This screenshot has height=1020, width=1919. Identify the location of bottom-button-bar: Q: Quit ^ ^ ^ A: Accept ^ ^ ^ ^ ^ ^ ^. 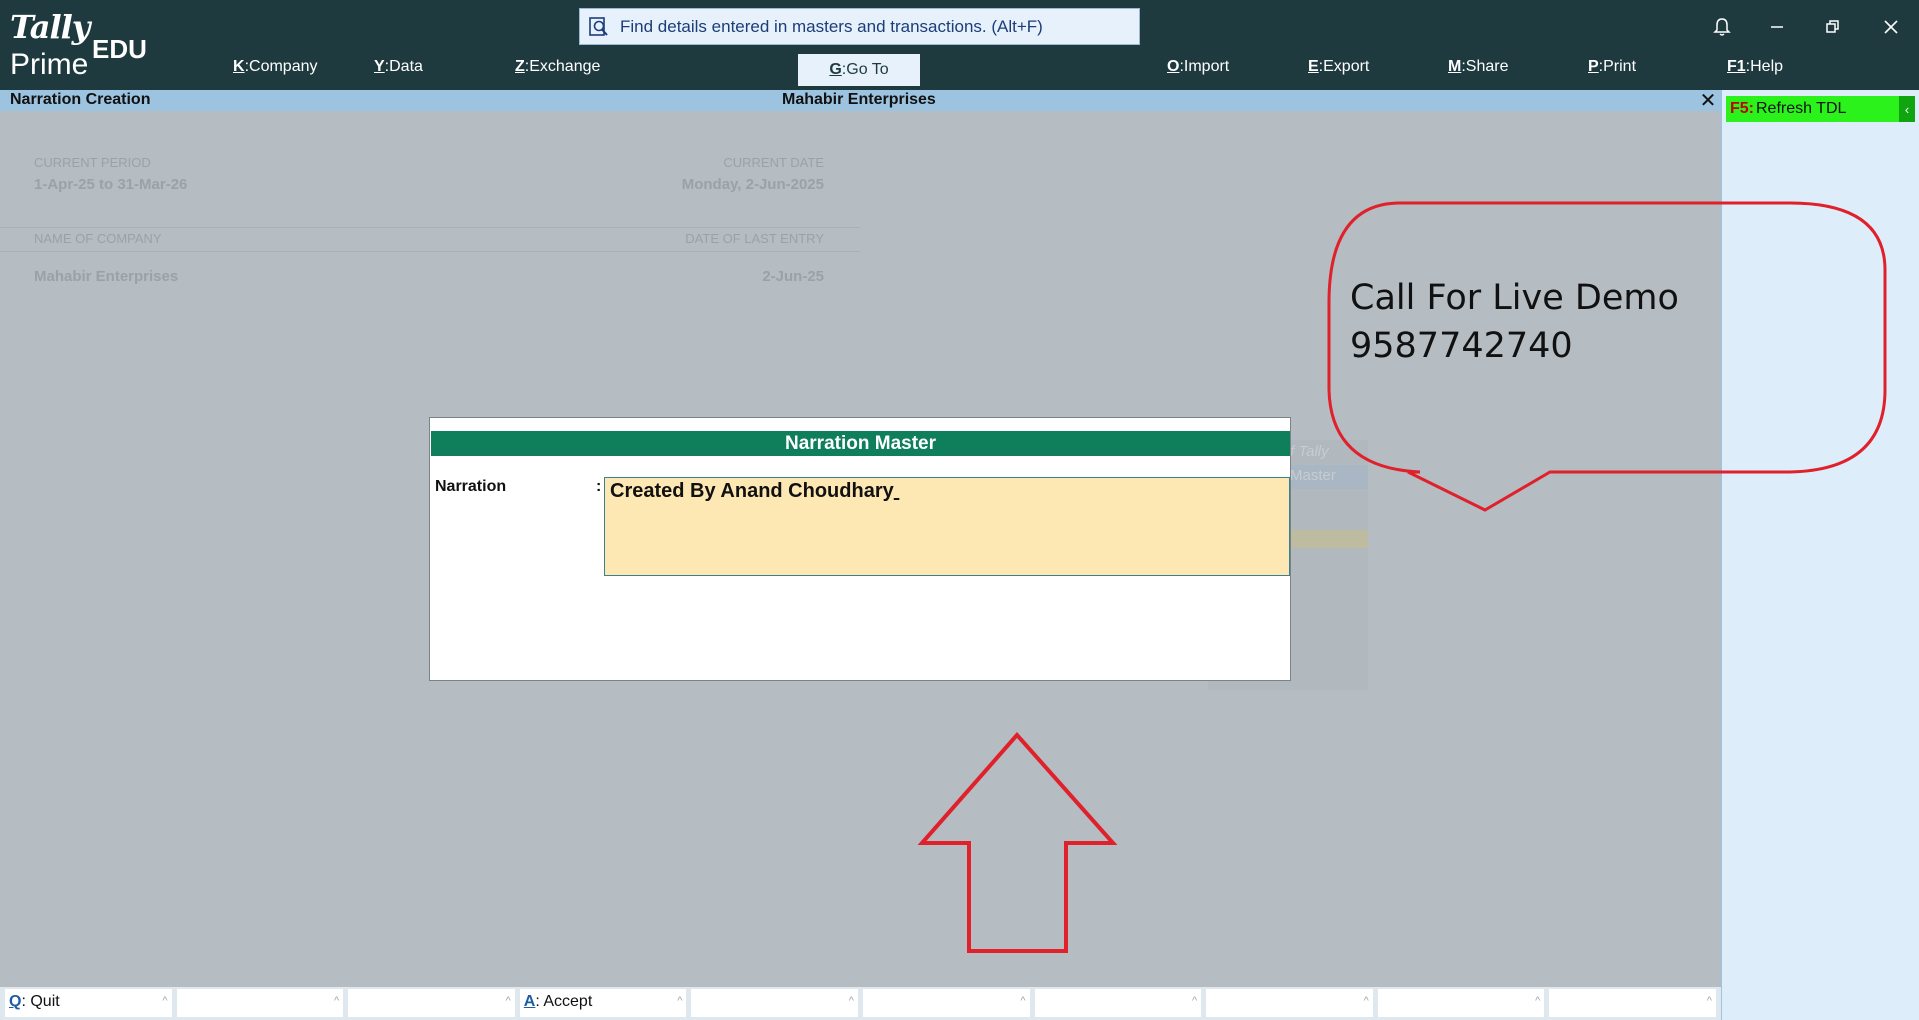
(860, 1003).